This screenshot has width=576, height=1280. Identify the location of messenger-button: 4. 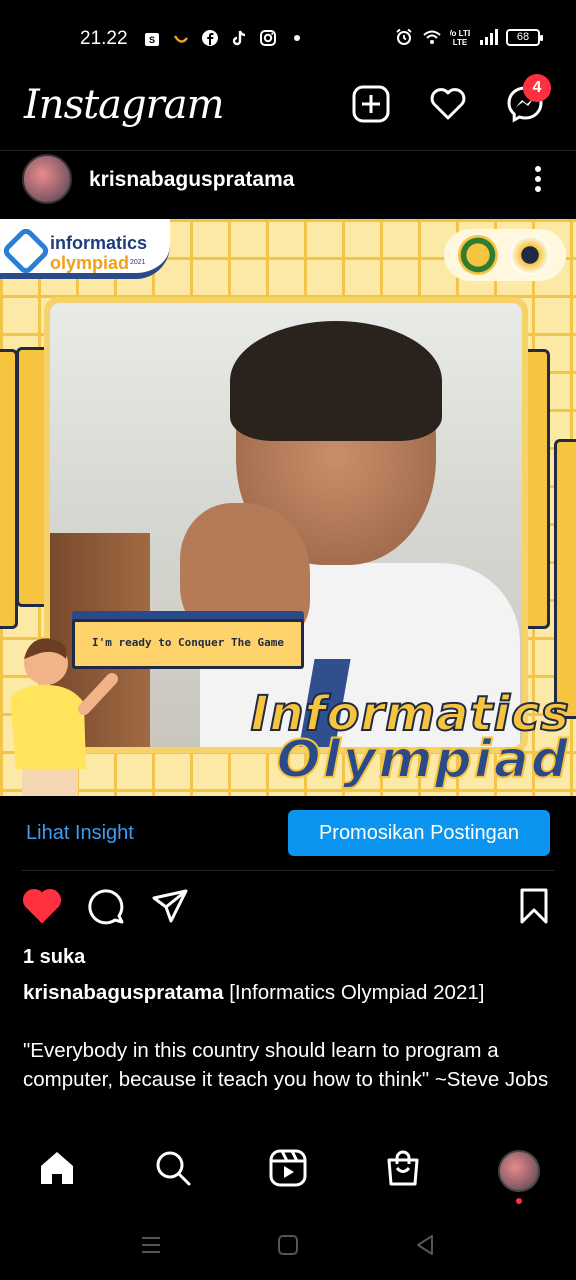
(528, 99).